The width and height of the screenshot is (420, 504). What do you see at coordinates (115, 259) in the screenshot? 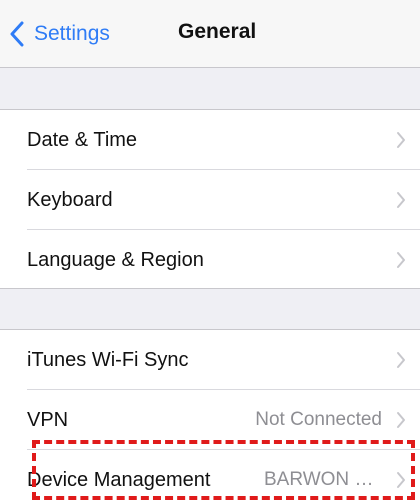
I see `row-label: Language & Region` at bounding box center [115, 259].